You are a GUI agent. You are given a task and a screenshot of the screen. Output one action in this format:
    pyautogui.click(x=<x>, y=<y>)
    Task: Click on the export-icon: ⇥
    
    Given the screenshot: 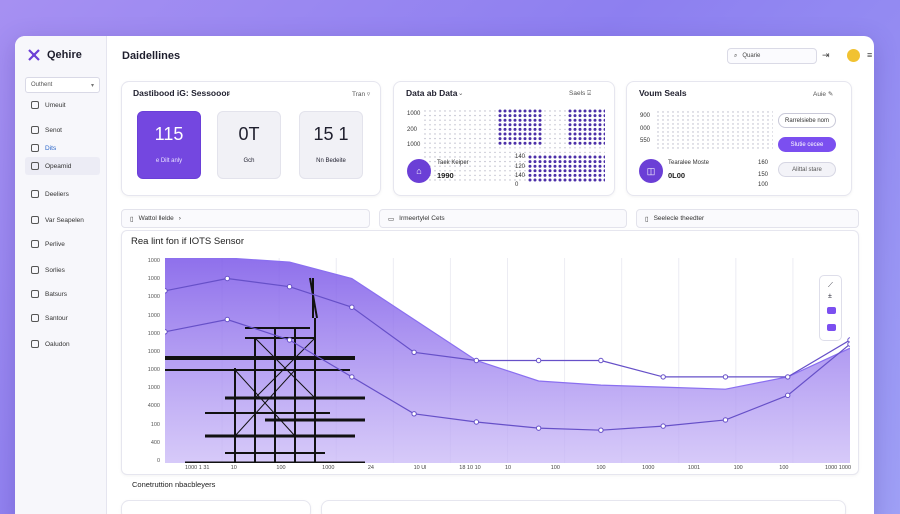 What is the action you would take?
    pyautogui.click(x=826, y=55)
    